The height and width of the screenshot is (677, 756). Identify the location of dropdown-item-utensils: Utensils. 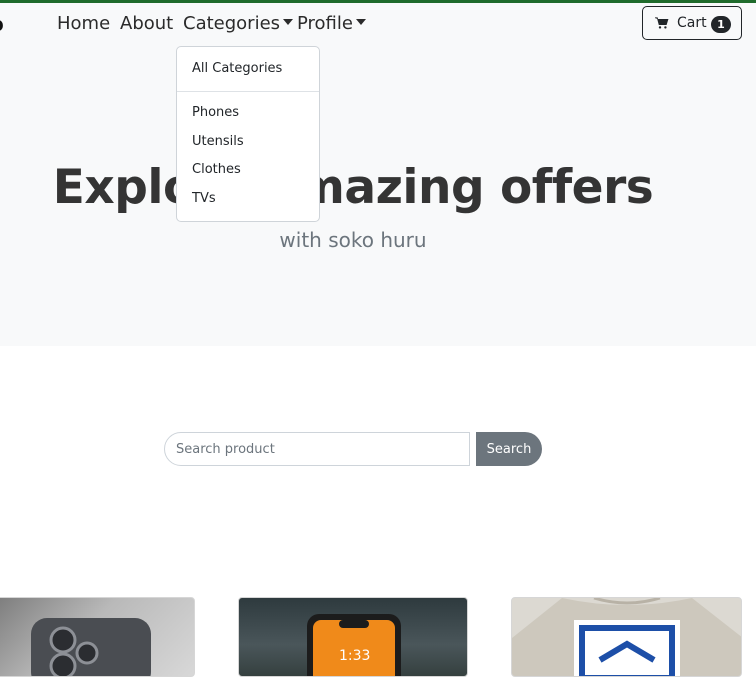
(218, 141).